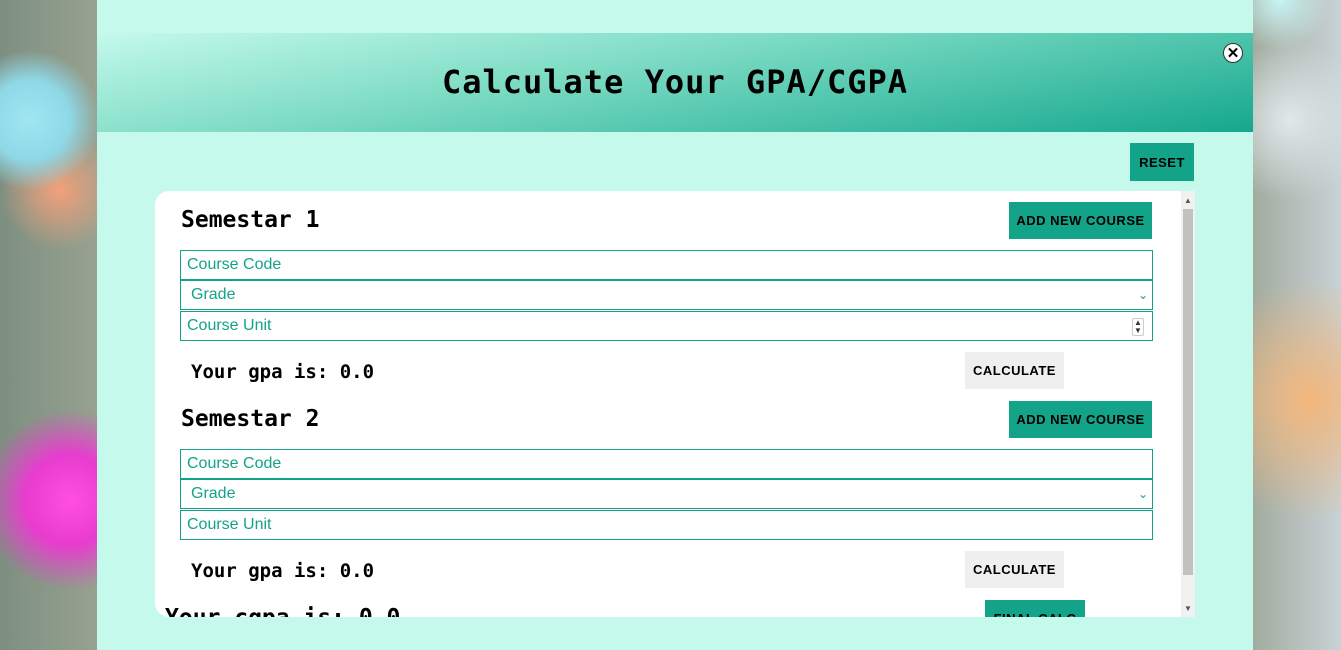 This screenshot has height=650, width=1341. I want to click on calculate-button-semester-1: CALCULATE, so click(1014, 370).